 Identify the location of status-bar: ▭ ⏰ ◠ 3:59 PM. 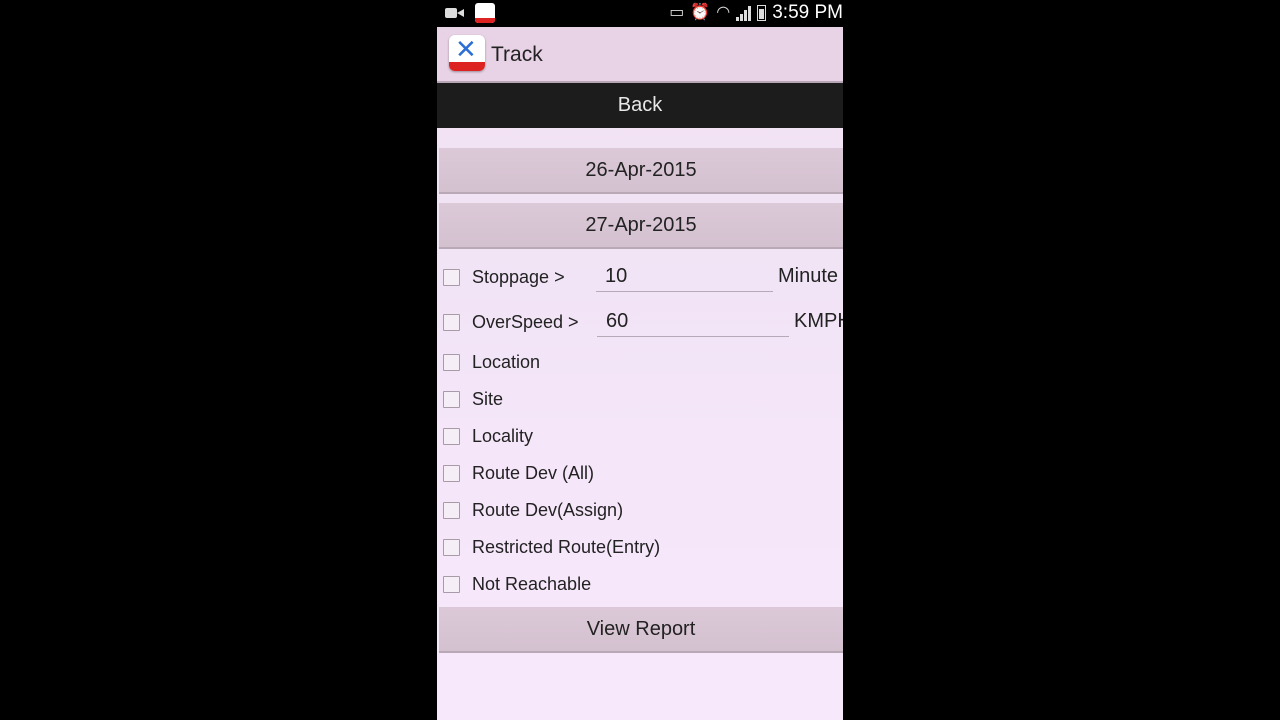
(640, 13).